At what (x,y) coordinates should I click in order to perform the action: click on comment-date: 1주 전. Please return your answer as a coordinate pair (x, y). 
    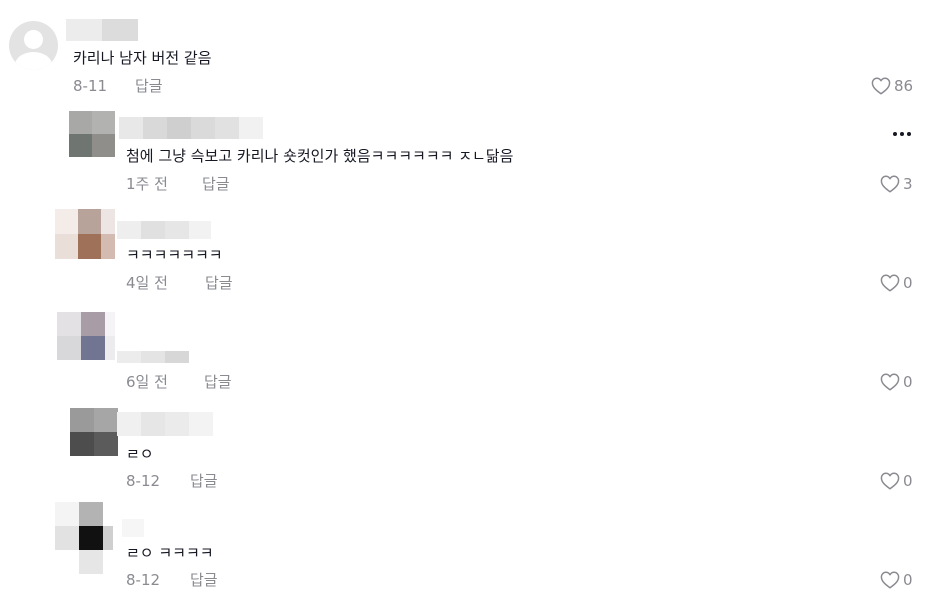
    Looking at the image, I should click on (147, 184).